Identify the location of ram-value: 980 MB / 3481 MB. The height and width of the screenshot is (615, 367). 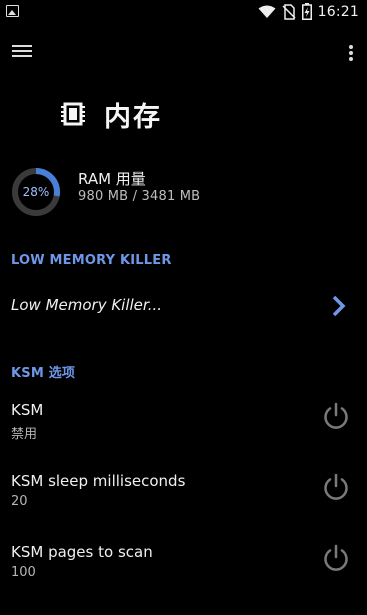
(139, 196).